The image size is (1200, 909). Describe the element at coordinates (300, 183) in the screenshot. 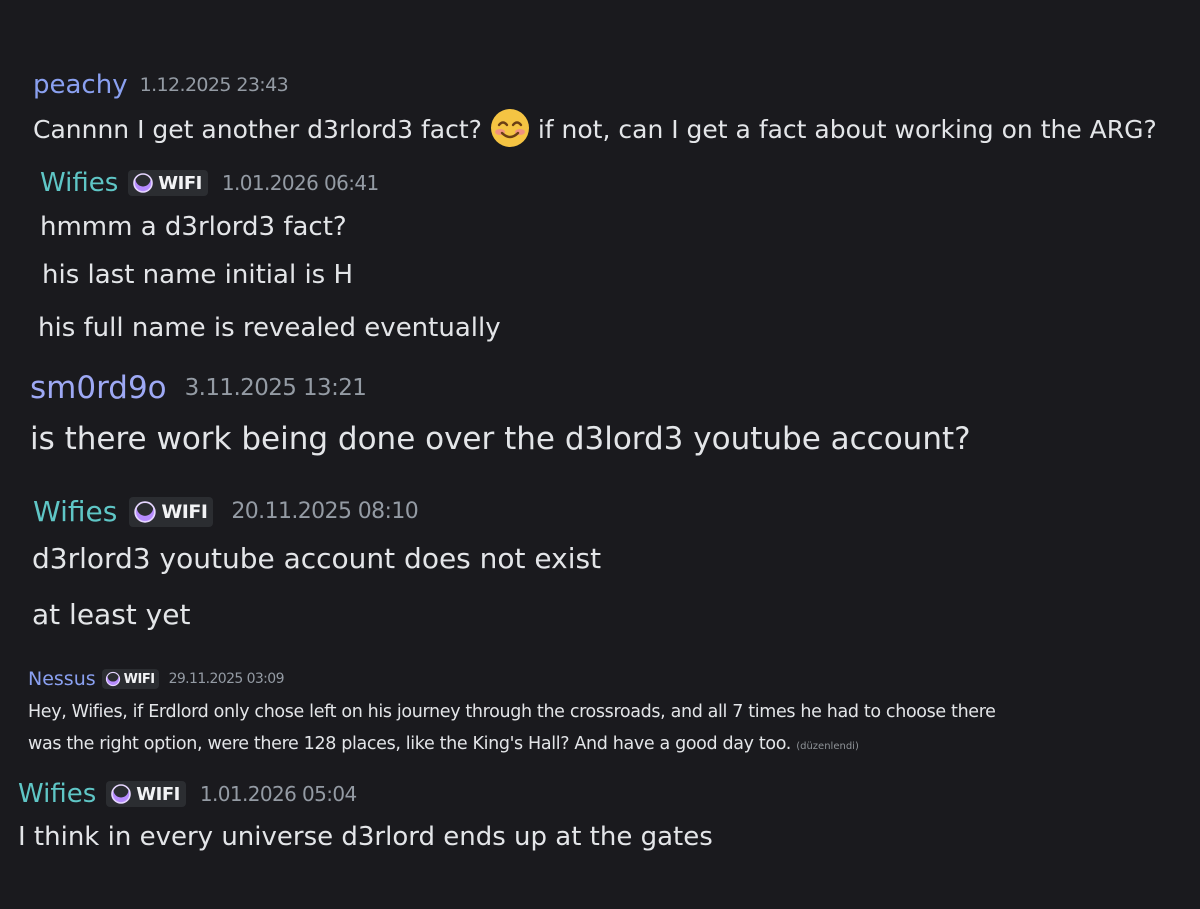

I see `timestamp: 1.01.2026 06:41` at that location.